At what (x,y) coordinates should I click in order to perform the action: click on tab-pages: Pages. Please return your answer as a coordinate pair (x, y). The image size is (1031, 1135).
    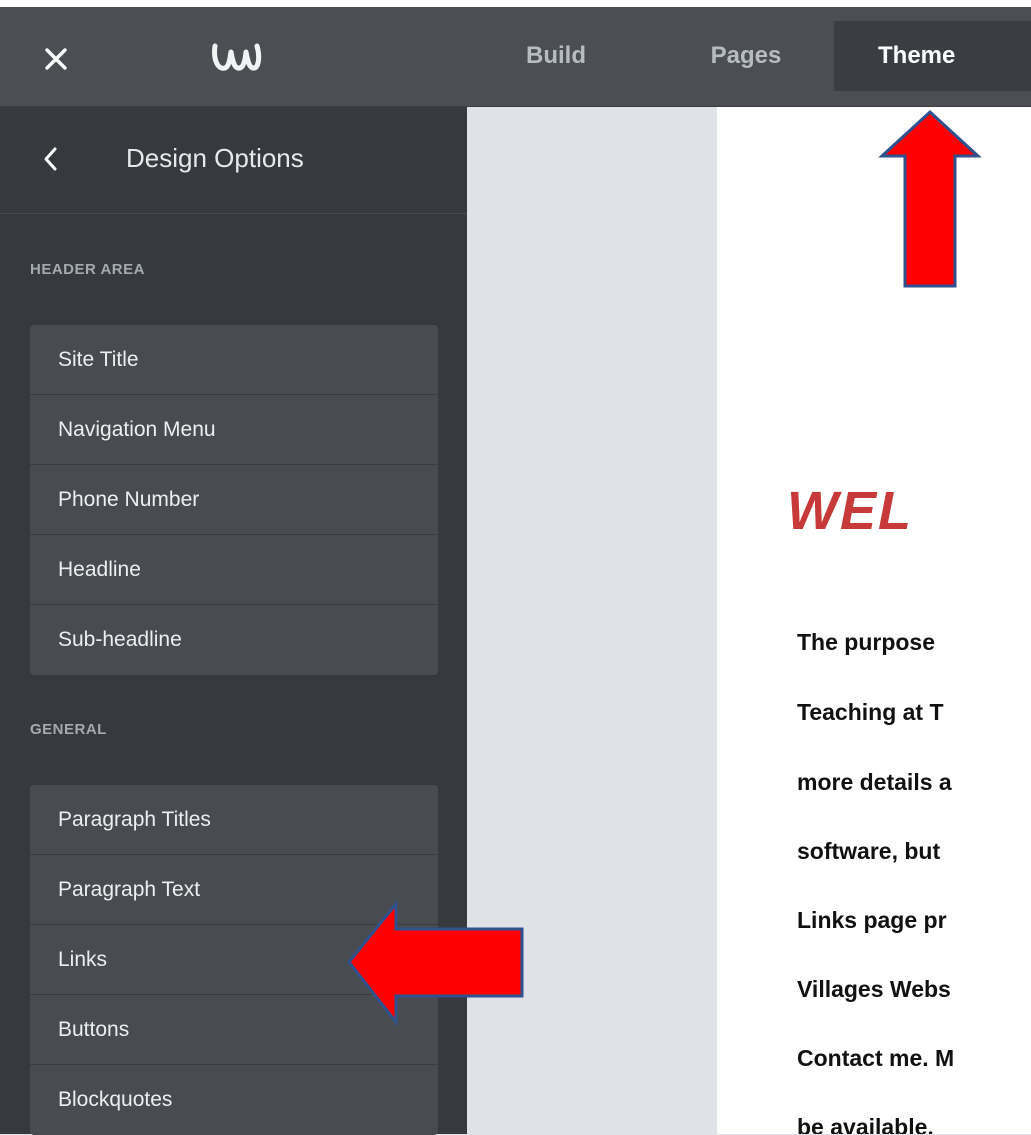
    Looking at the image, I should click on (746, 56).